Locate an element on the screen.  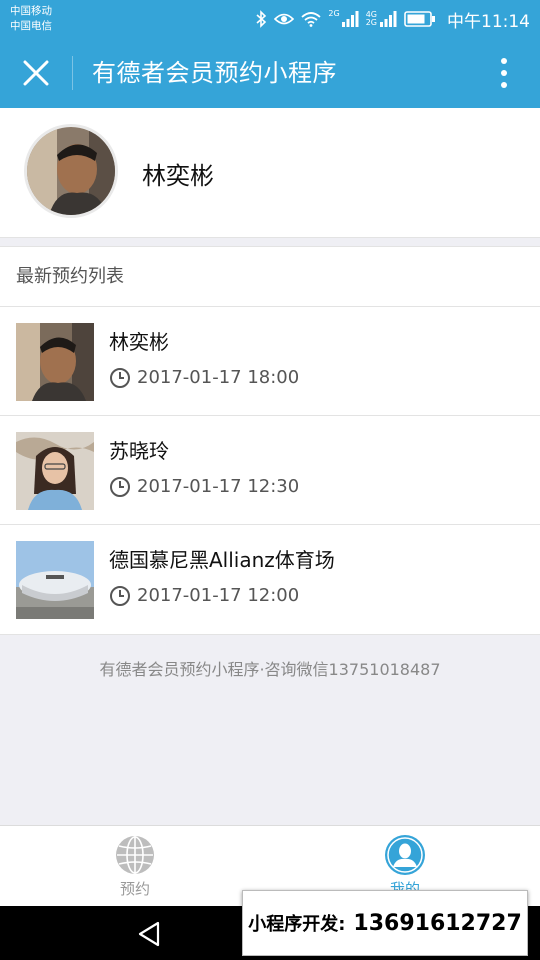
more-vertical-icon is located at coordinates (504, 73).